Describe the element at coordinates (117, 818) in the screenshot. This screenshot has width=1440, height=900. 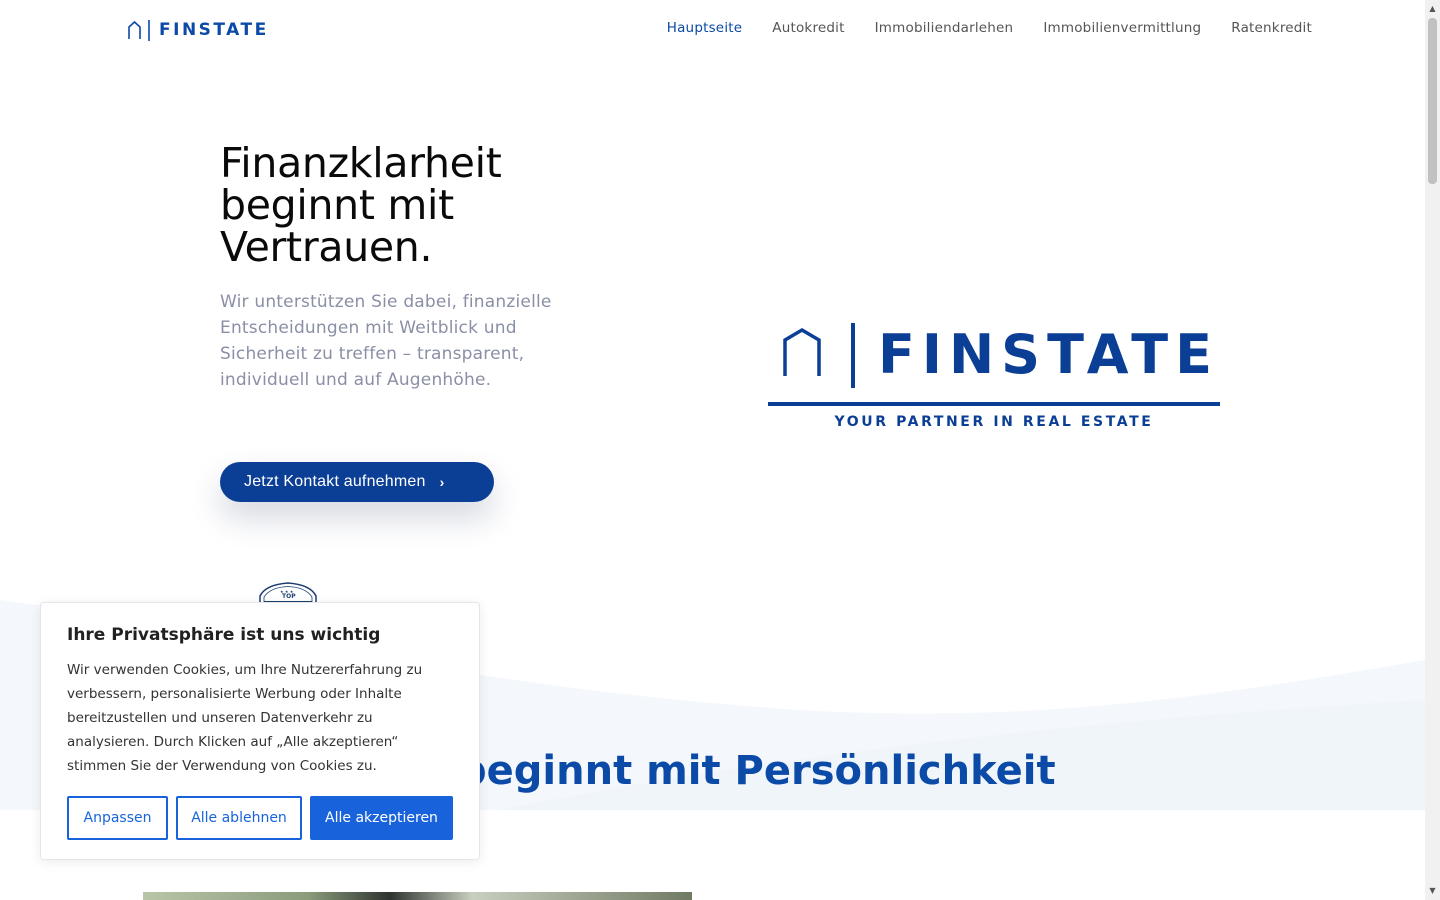
I see `cookie-customize-button: Anpassen` at that location.